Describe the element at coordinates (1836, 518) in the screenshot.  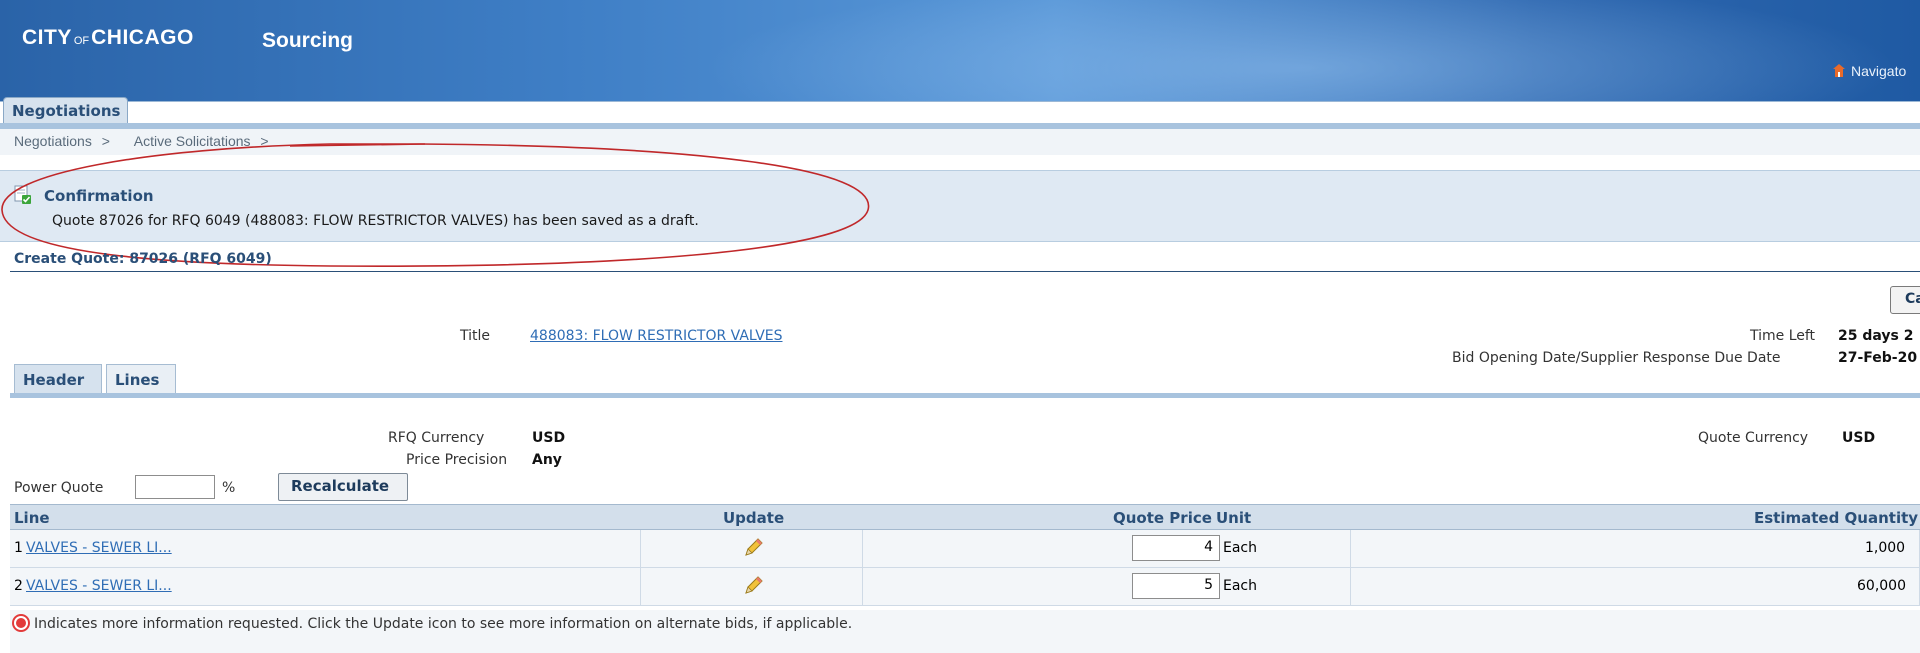
I see `column-estimated-quantity: Estimated Quantity` at that location.